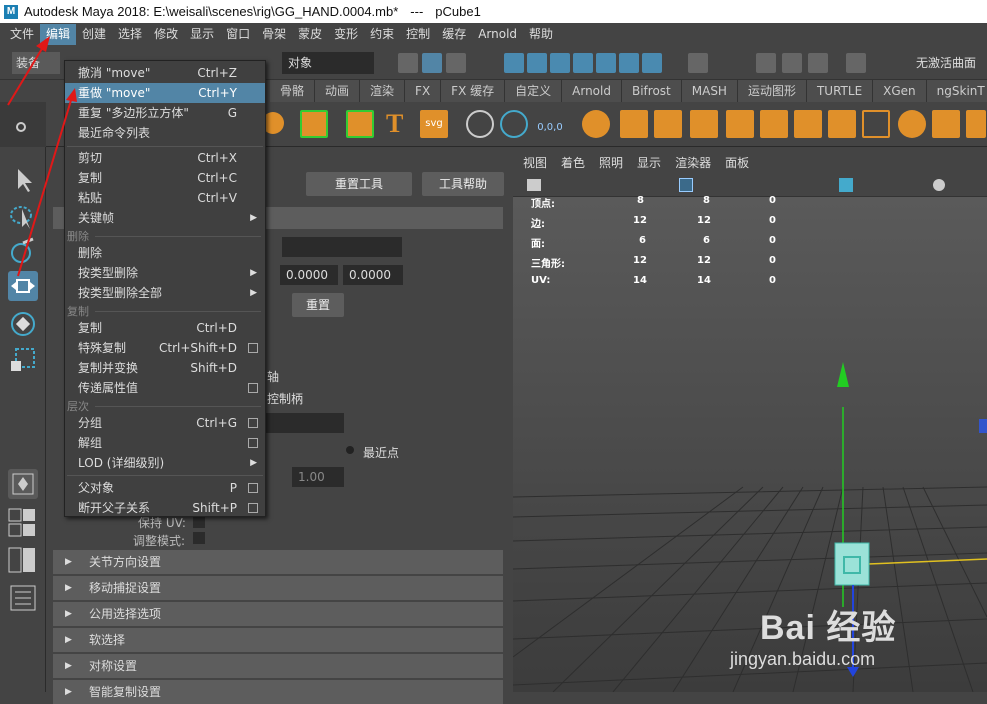  Describe the element at coordinates (668, 124) in the screenshot. I see `cubes-icon` at that location.